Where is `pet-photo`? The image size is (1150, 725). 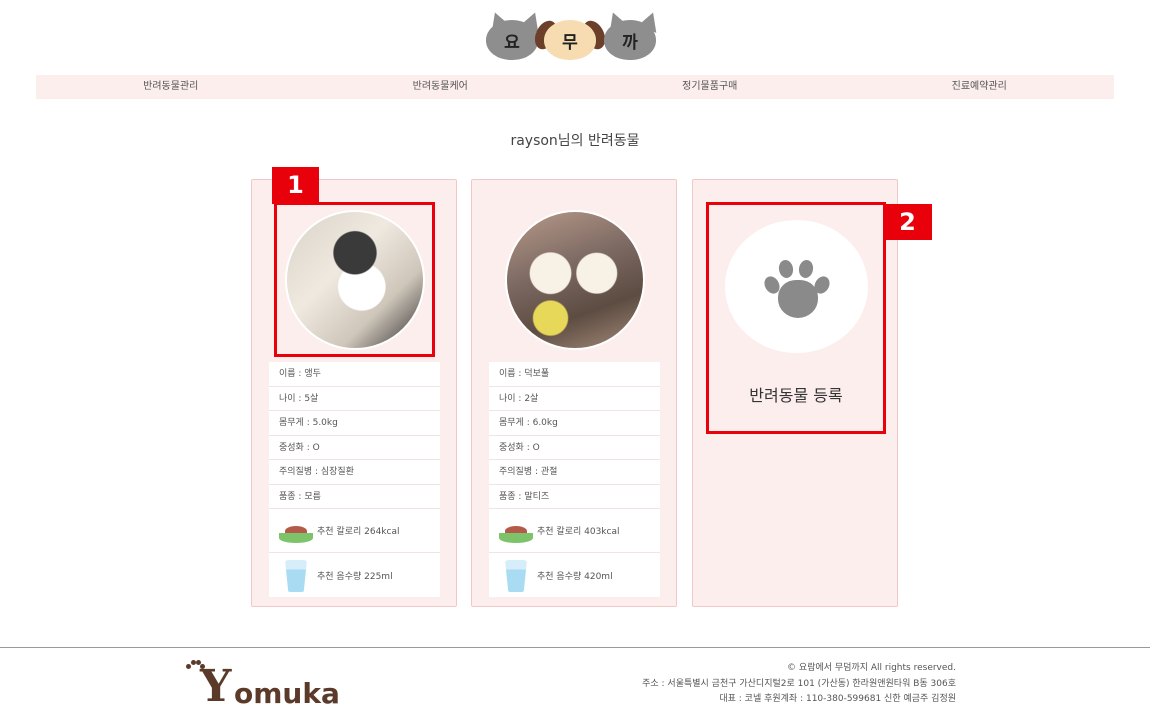
pet-photo is located at coordinates (575, 280).